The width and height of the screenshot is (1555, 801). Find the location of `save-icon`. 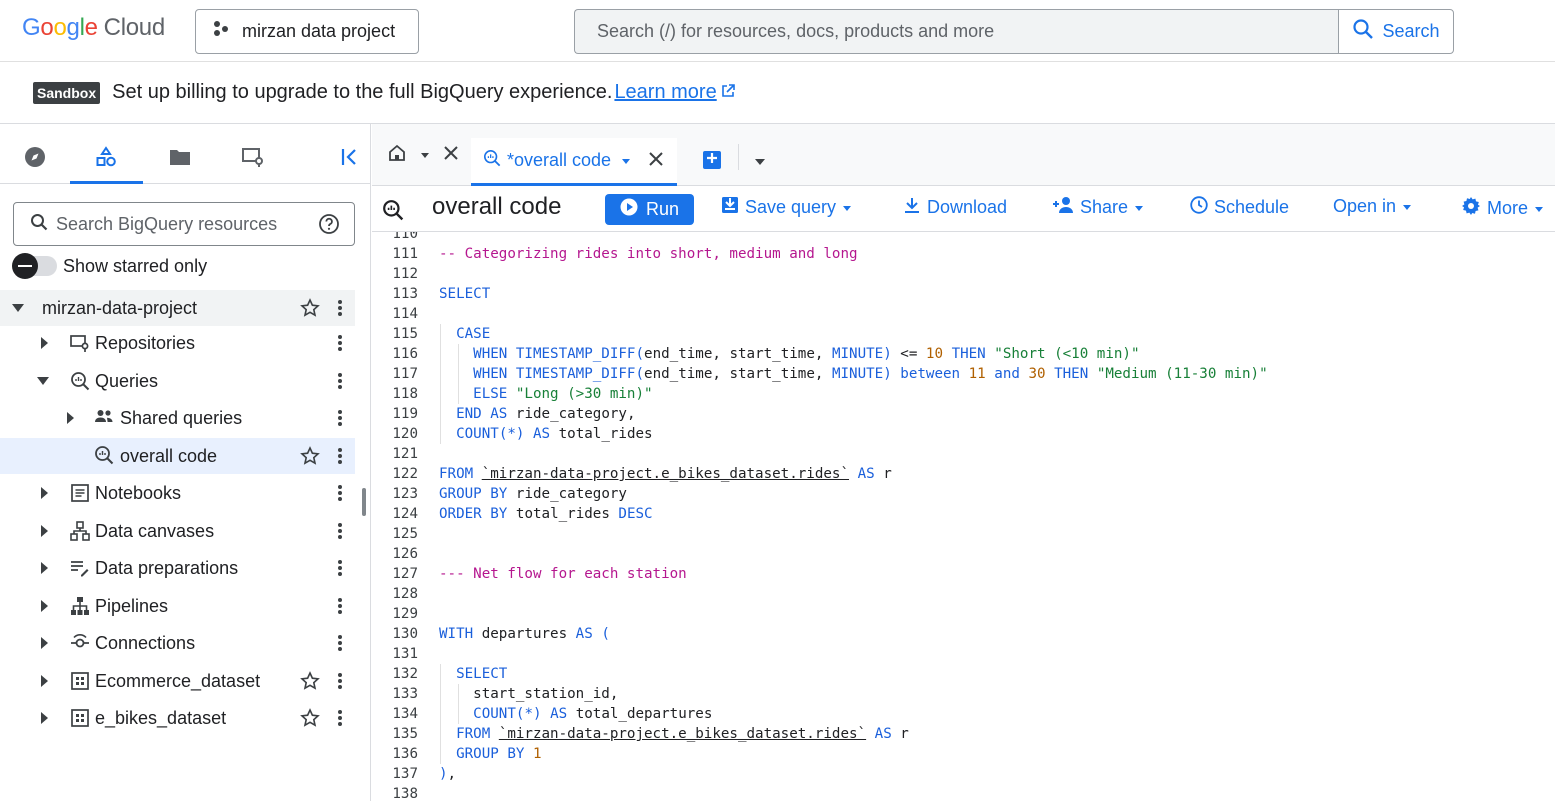

save-icon is located at coordinates (730, 207).